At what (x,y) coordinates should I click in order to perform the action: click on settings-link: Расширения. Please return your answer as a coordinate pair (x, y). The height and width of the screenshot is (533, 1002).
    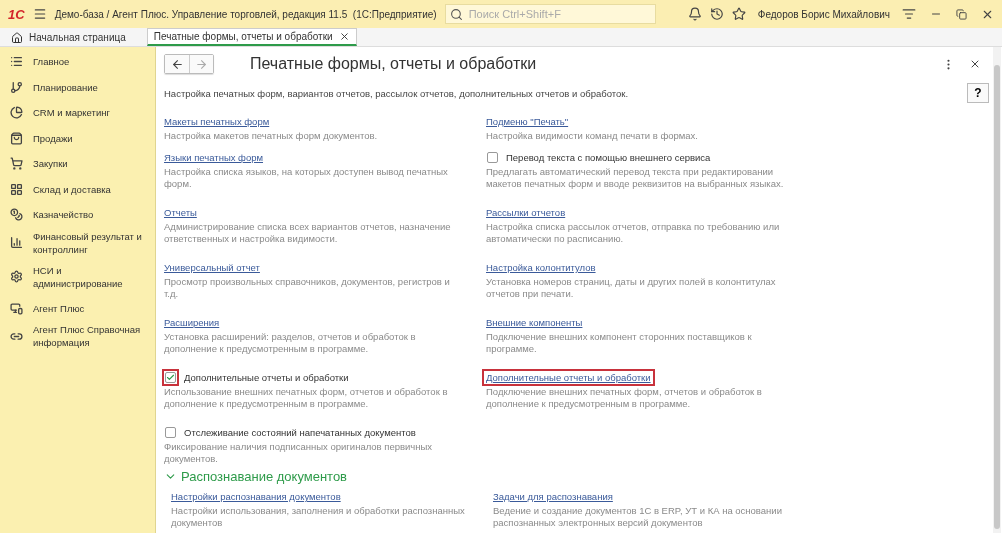
    Looking at the image, I should click on (192, 322).